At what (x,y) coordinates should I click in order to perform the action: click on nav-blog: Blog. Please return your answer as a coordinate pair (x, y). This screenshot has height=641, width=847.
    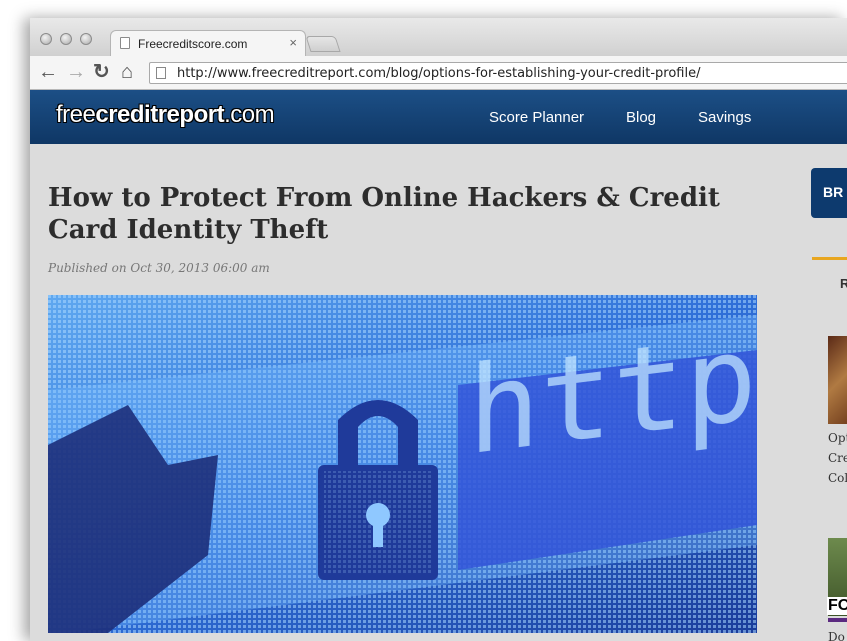
    Looking at the image, I should click on (641, 117).